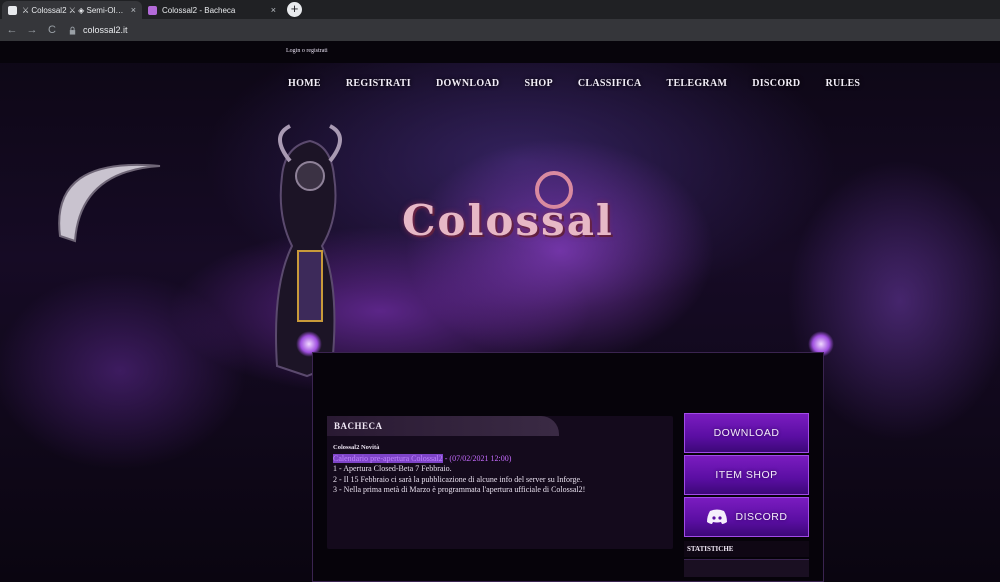  I want to click on sidebar: DOWNLOAD ITEM SHOP DISCORD STATISTICHE, so click(746, 495).